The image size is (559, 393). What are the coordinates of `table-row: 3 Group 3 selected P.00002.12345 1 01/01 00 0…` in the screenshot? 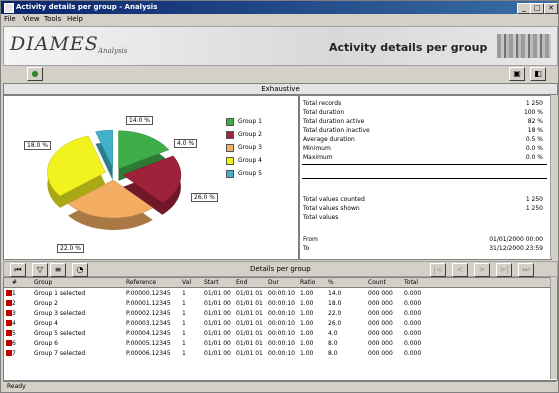 It's located at (276, 313).